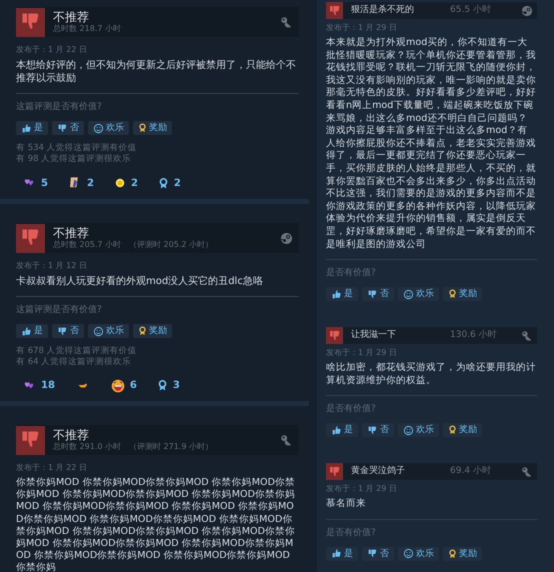  Describe the element at coordinates (77, 351) in the screenshot. I see `vote-count-text: 有 678 人觉得这篇评测有价值` at that location.